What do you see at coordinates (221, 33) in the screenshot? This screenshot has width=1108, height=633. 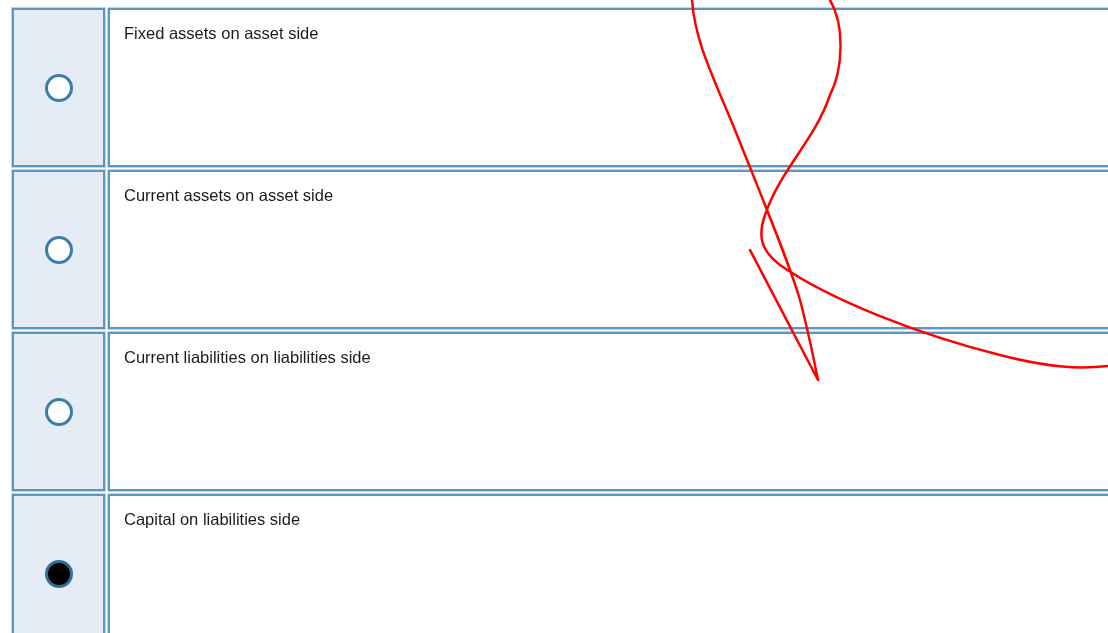 I see `option-label: Fixed assets on asset side` at bounding box center [221, 33].